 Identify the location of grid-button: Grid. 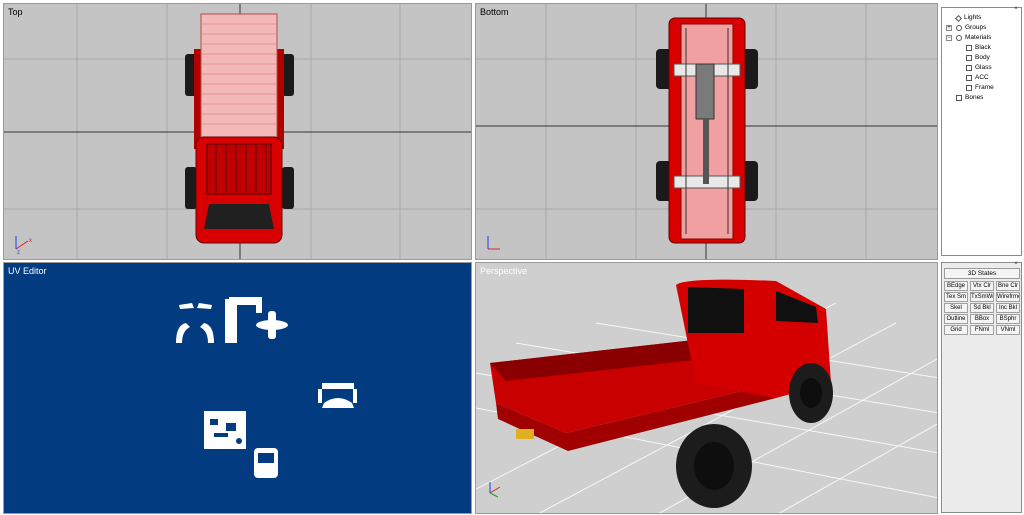
(956, 330).